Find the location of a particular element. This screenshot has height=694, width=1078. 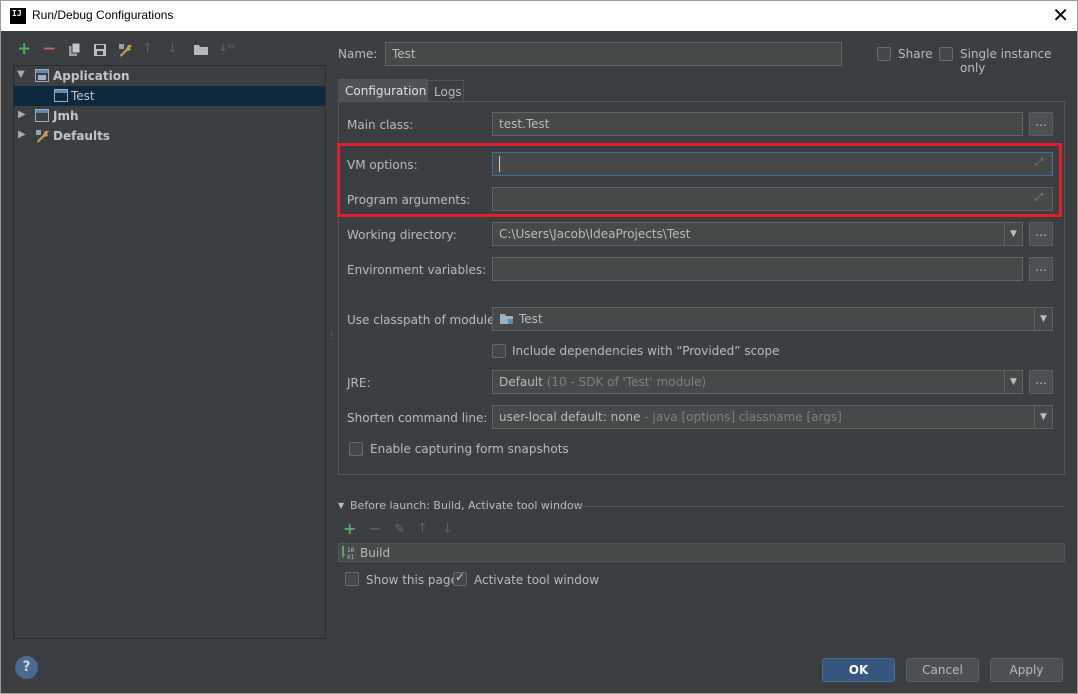

separator is located at coordinates (820, 506).